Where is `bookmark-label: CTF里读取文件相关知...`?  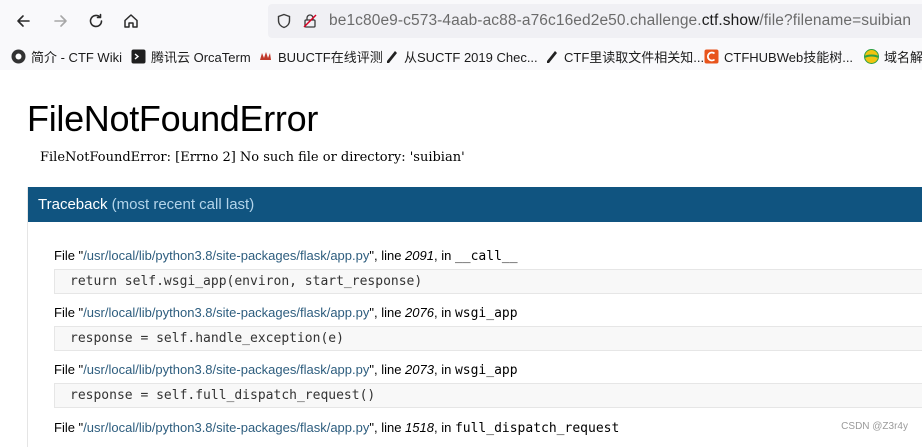 bookmark-label: CTF里读取文件相关知... is located at coordinates (634, 57).